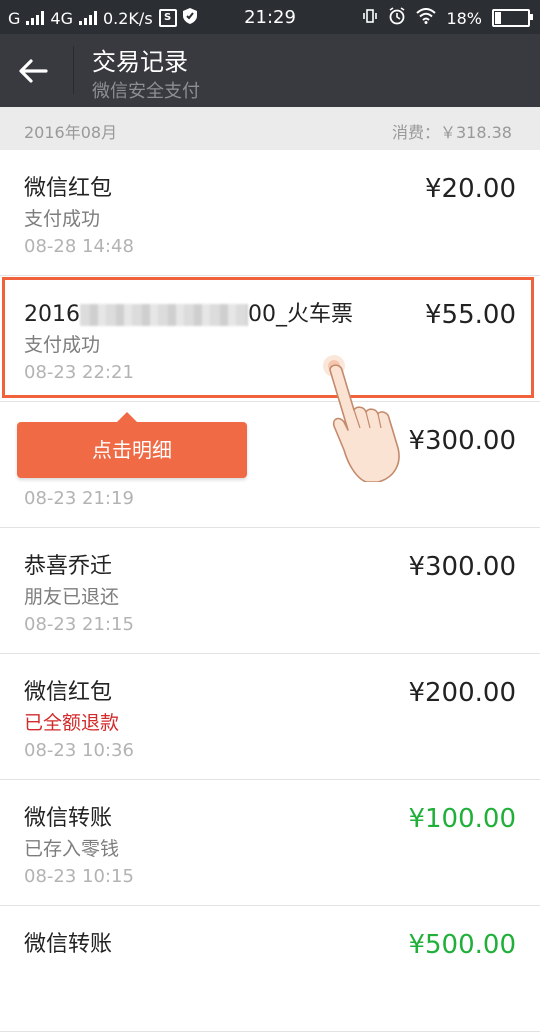  I want to click on status-right: 18%, so click(447, 18).